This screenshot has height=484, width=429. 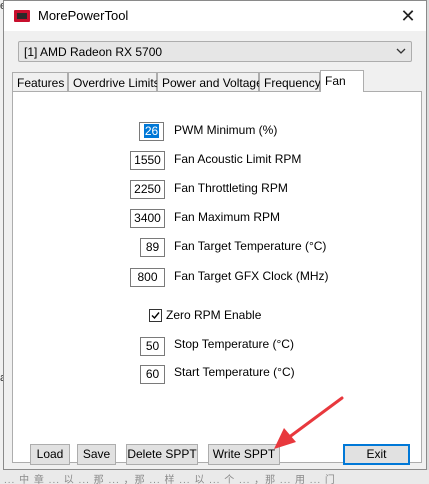 What do you see at coordinates (231, 188) in the screenshot?
I see `fan-throttling-rpm-label: Fan Throttleting RPM` at bounding box center [231, 188].